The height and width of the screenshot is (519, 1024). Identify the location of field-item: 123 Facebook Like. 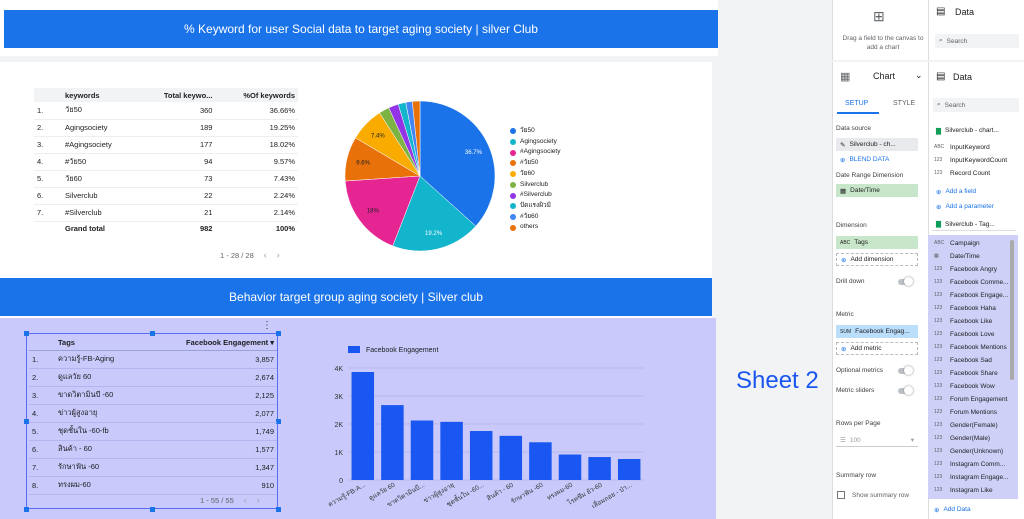
(963, 321).